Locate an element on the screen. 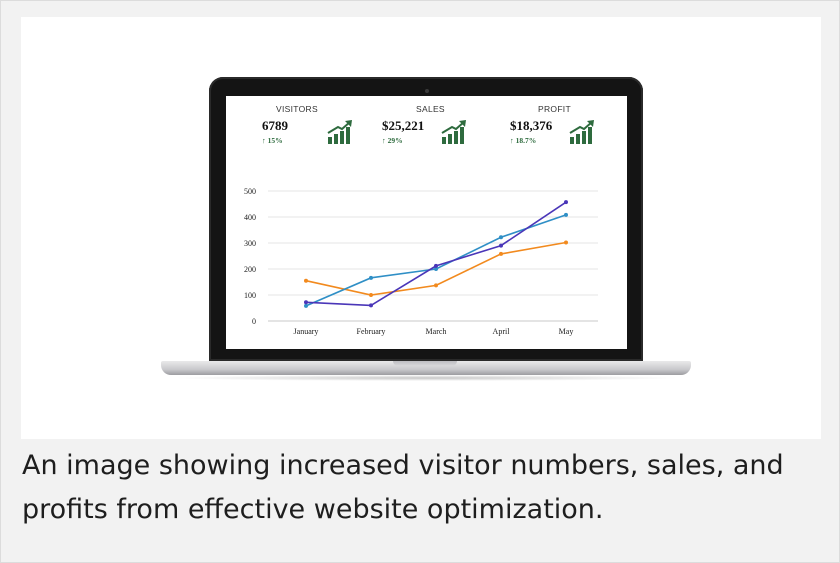  y-tick-label: 200 is located at coordinates (250, 269).